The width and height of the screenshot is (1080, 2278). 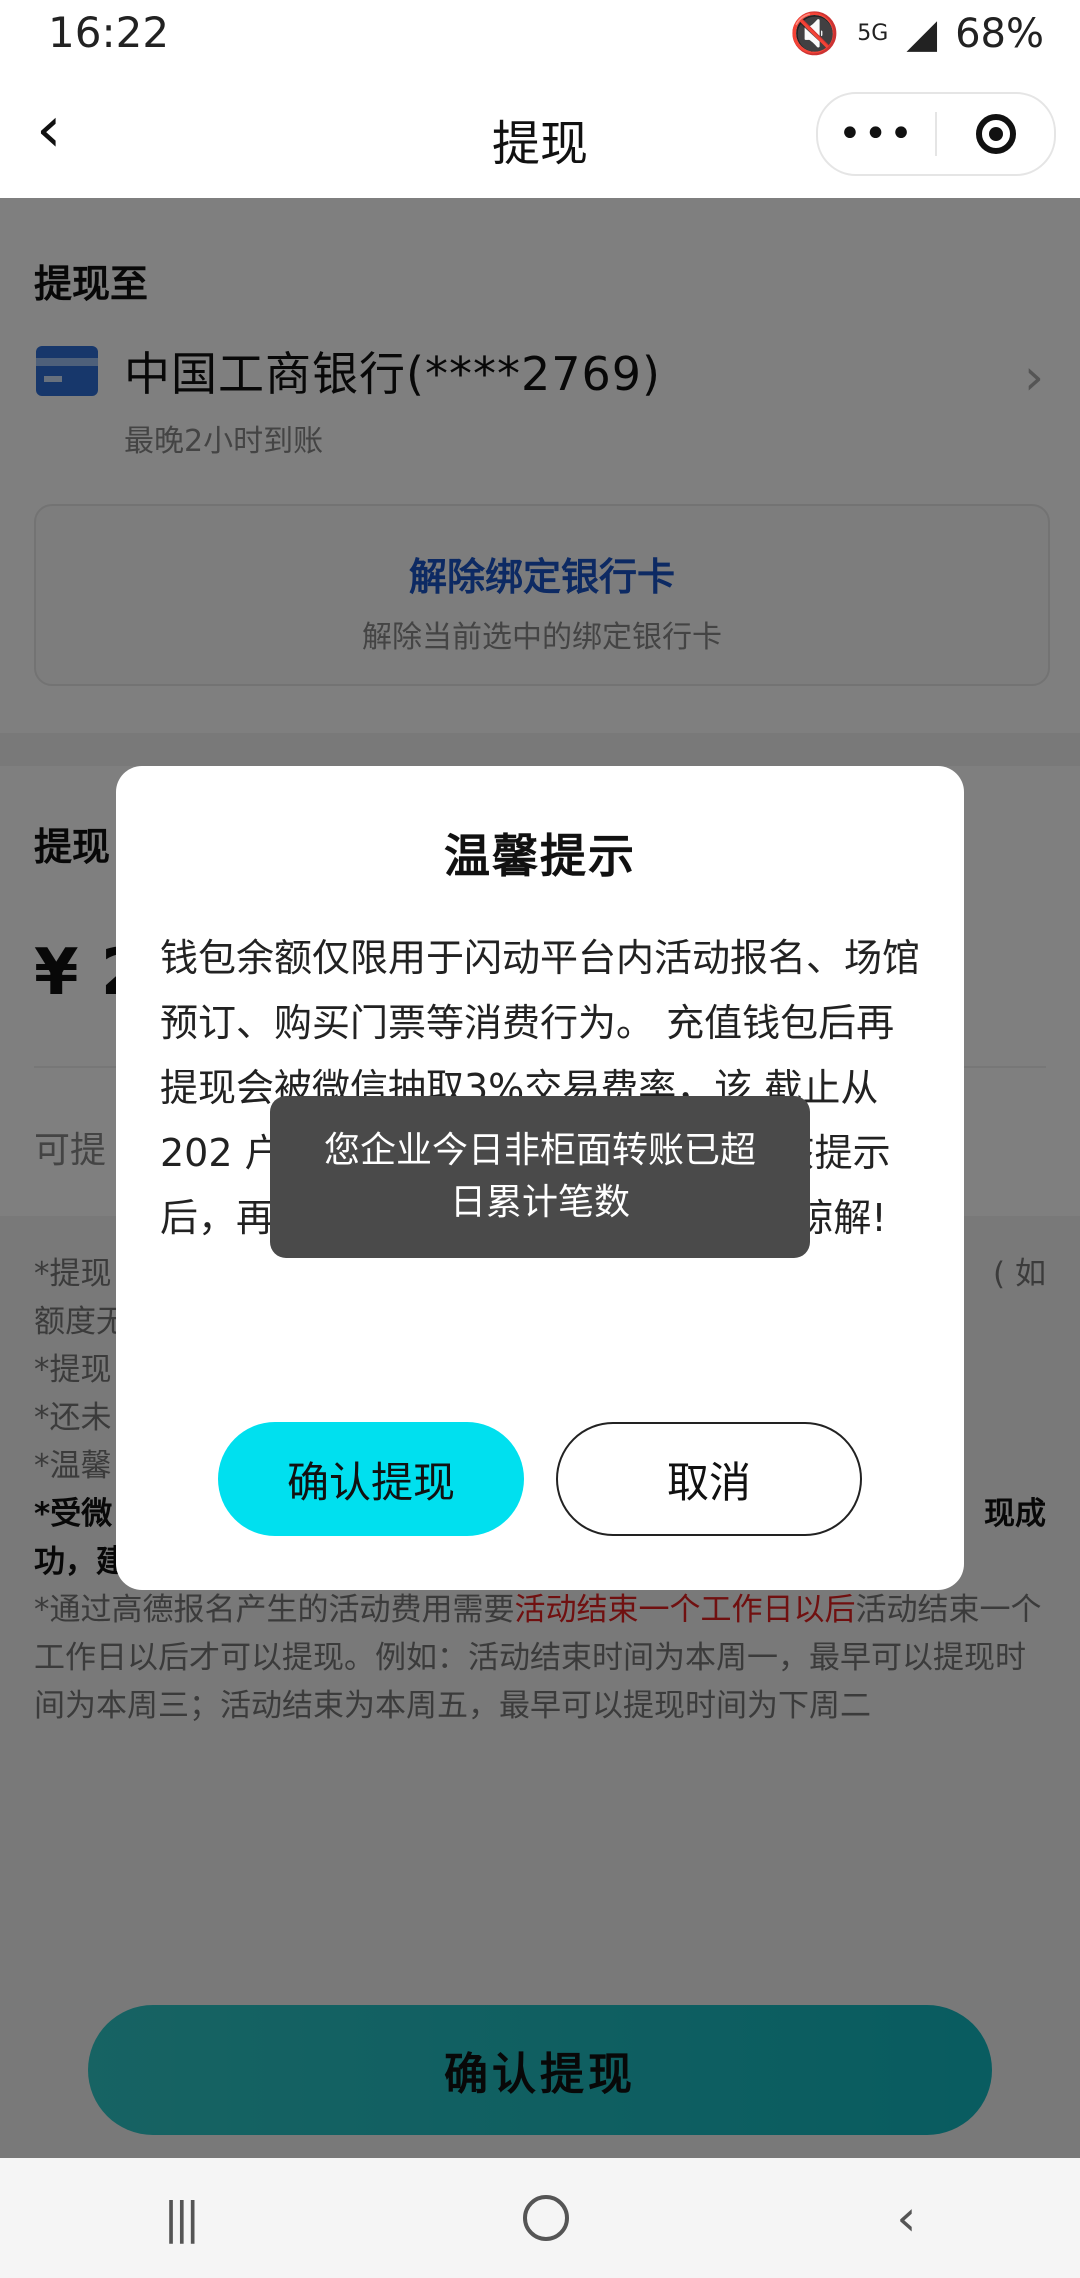 I want to click on status-time: 16:22, so click(x=109, y=32).